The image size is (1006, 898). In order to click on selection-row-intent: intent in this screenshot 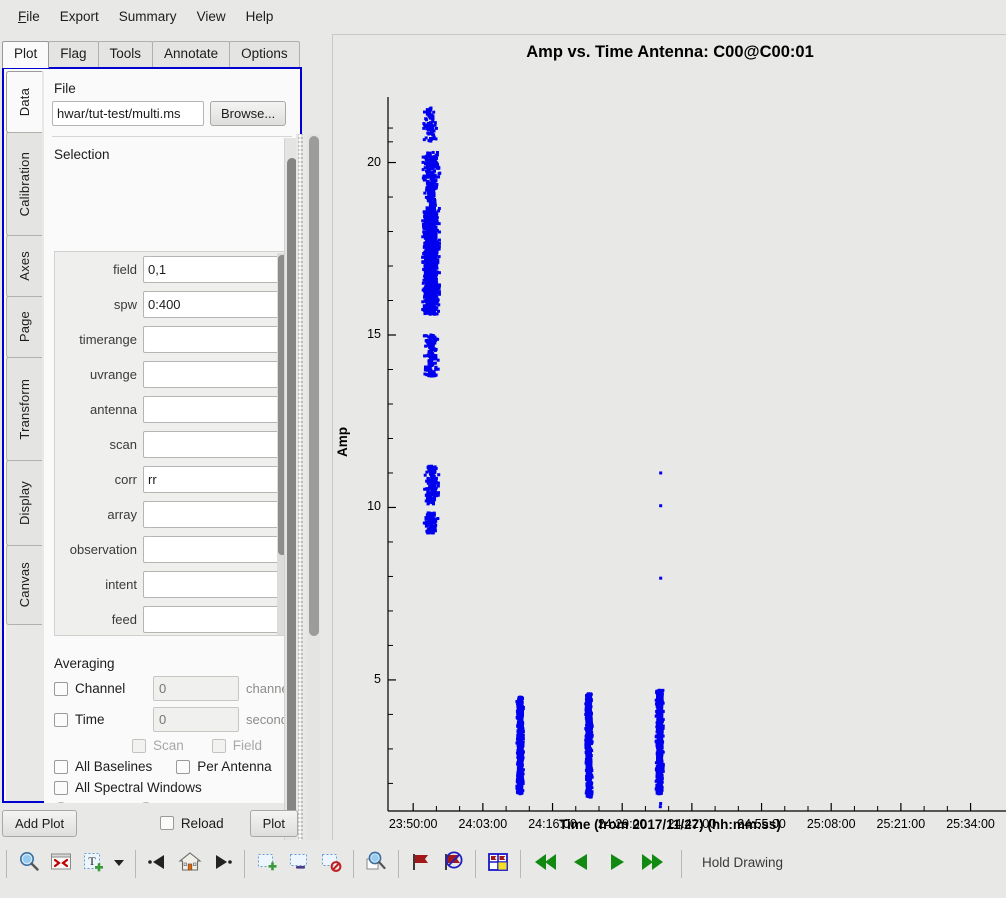, I will do `click(172, 584)`.